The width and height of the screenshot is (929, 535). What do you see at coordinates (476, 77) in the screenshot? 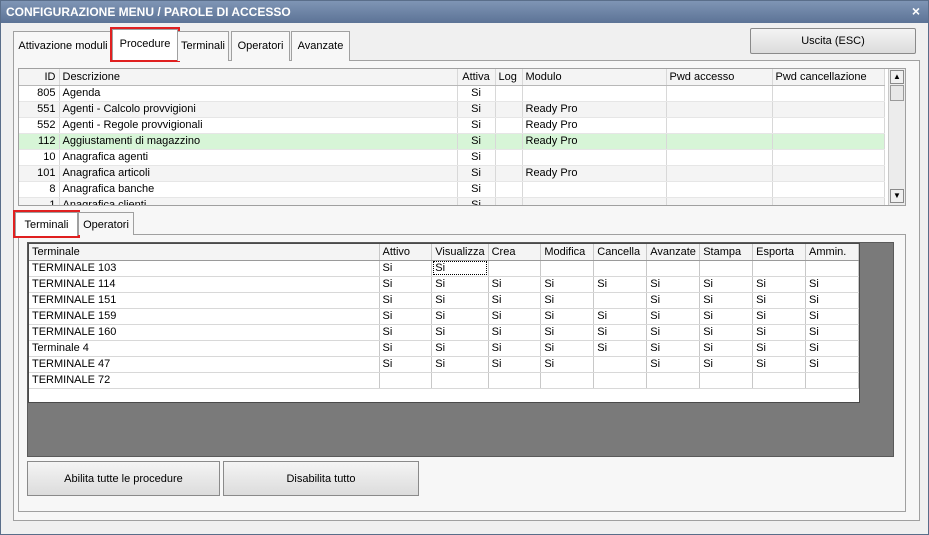
I see `column-header: Attiva` at bounding box center [476, 77].